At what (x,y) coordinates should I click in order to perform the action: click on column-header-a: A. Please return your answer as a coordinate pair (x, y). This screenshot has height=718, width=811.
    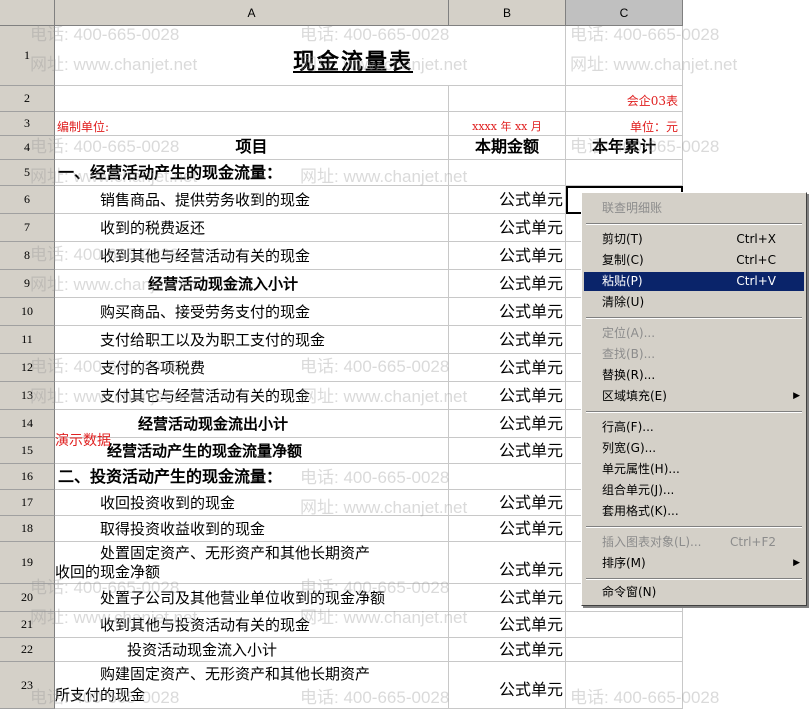
    Looking at the image, I should click on (252, 13).